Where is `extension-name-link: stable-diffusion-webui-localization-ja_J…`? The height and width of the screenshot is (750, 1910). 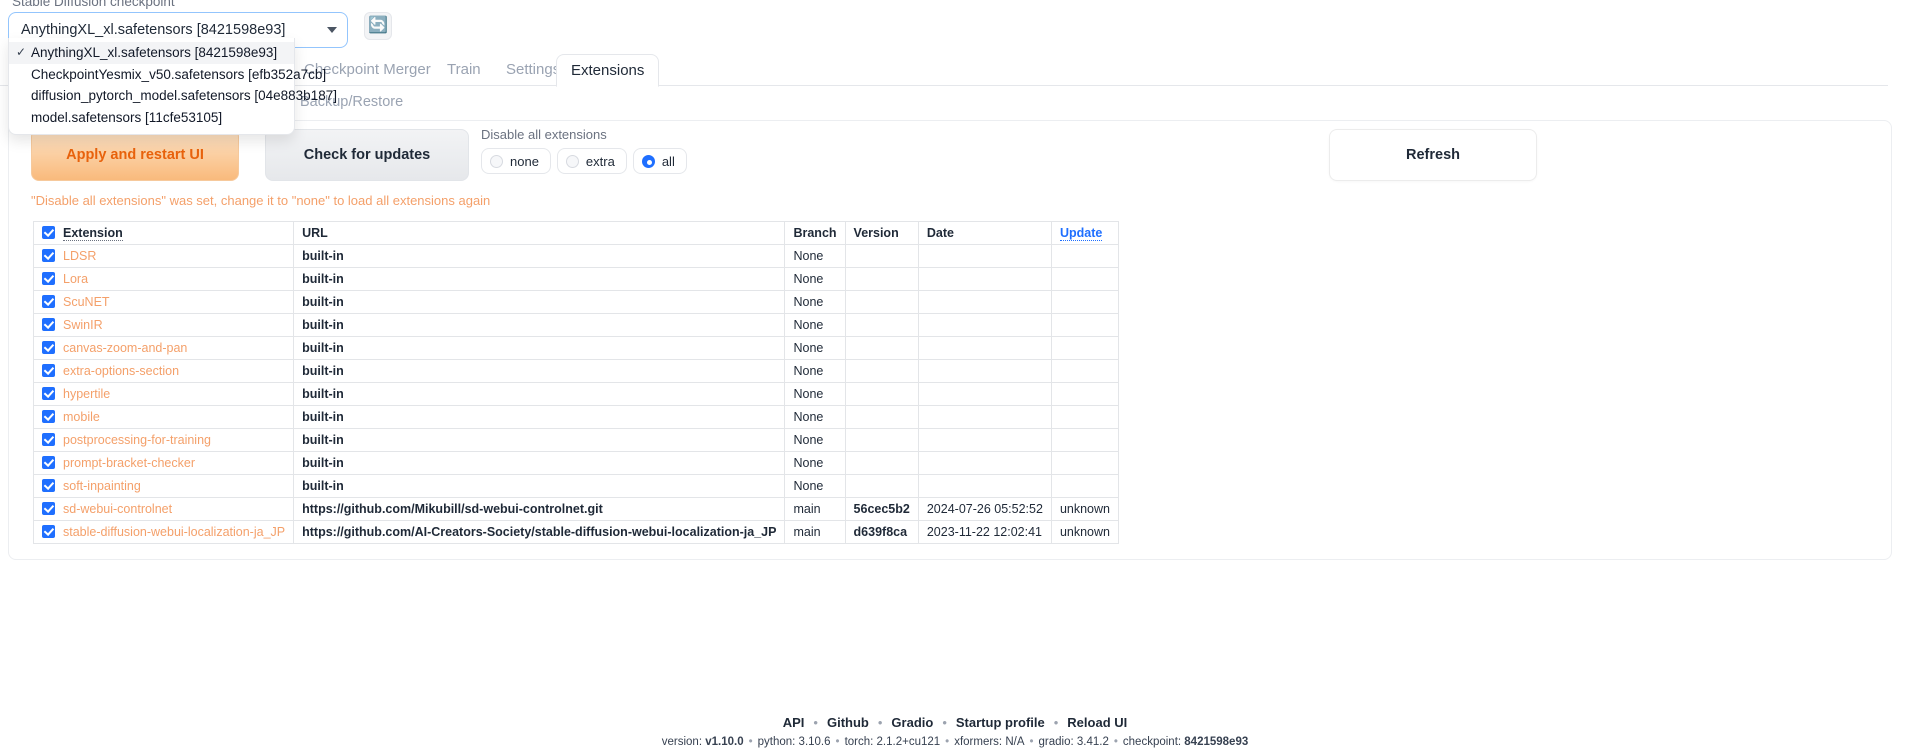 extension-name-link: stable-diffusion-webui-localization-ja_J… is located at coordinates (174, 532).